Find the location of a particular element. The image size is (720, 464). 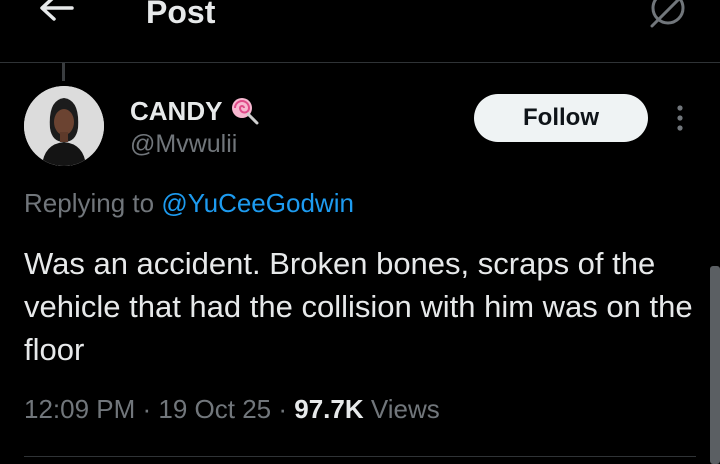

tweet-meta: 12:09 PM · 19 Oct 25 · 97.7K Views is located at coordinates (232, 409).